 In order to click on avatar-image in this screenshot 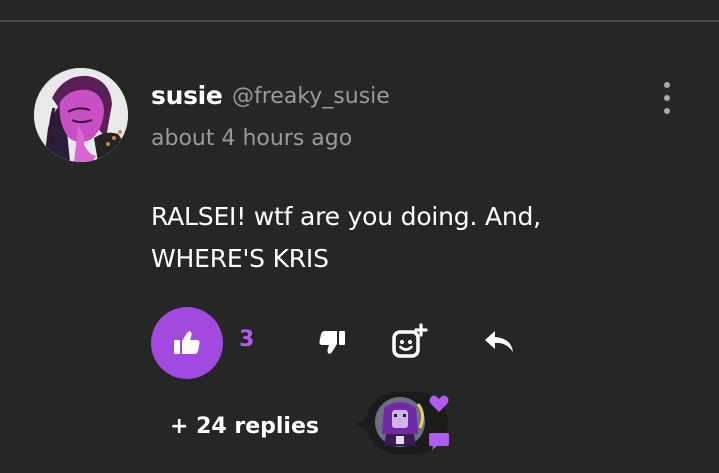, I will do `click(81, 115)`.